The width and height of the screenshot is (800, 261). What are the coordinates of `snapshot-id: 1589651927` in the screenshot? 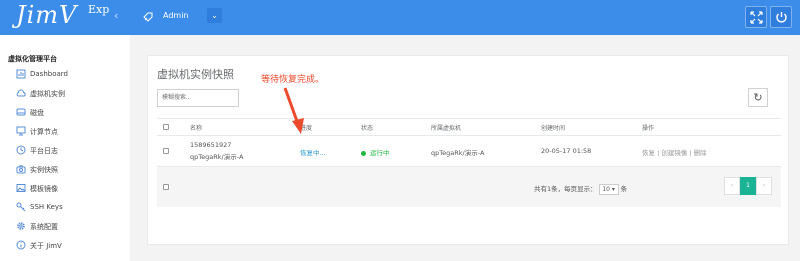 It's located at (211, 145).